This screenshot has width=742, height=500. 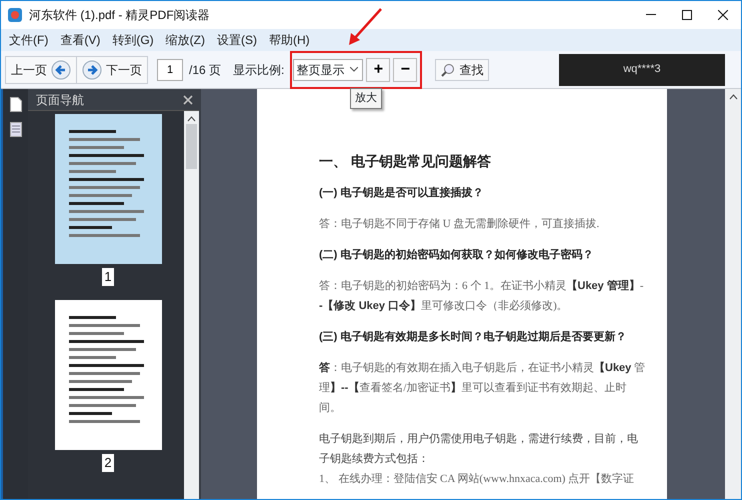 I want to click on question-heading: (一) 电子钥匙是否可以直接插拔？, so click(x=401, y=193).